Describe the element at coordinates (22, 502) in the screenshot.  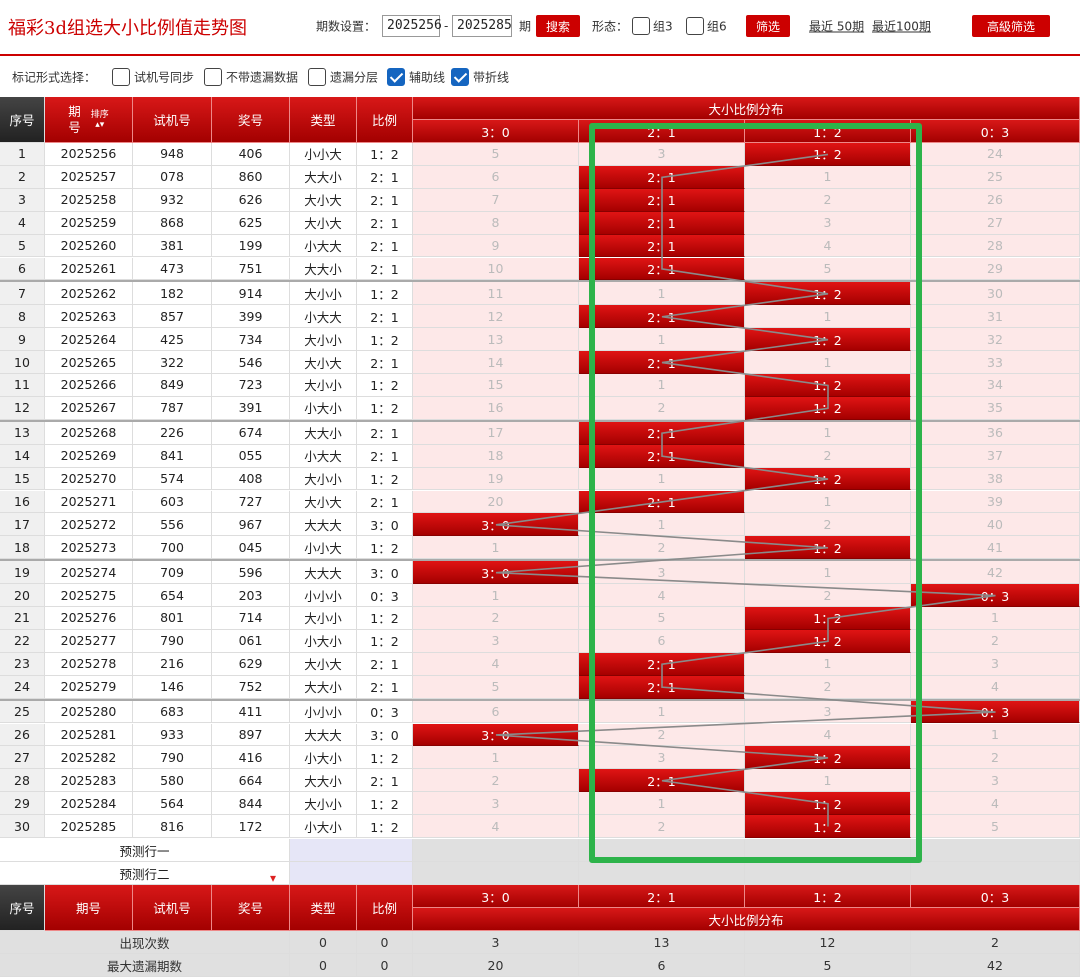
I see `row-seq: 16` at that location.